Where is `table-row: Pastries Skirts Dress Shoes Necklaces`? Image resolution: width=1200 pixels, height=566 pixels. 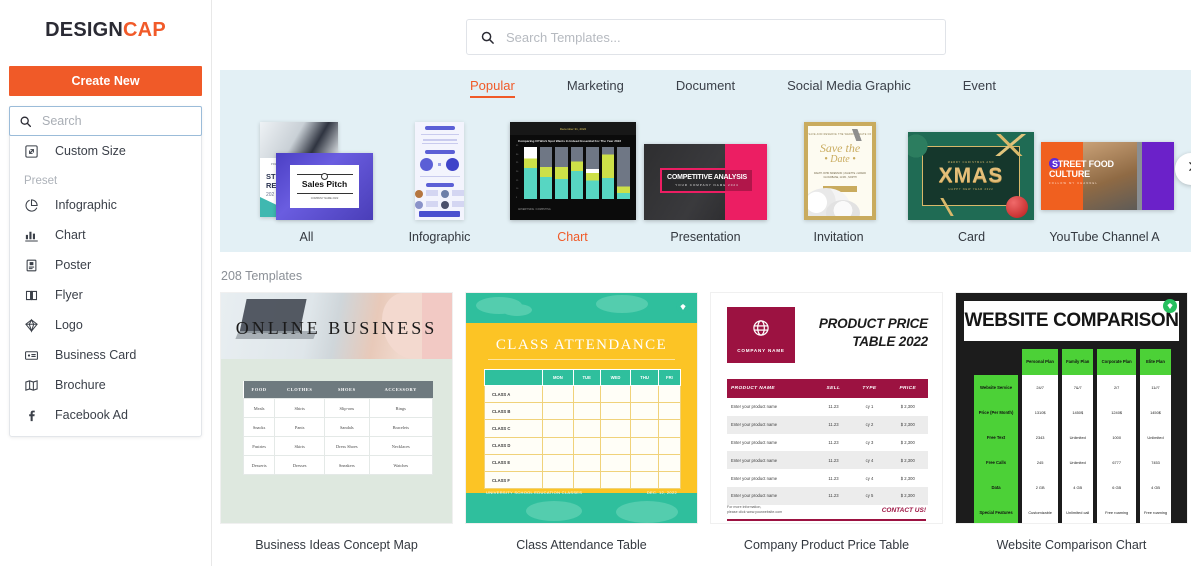
table-row: Pastries Skirts Dress Shoes Necklaces is located at coordinates (337, 446).